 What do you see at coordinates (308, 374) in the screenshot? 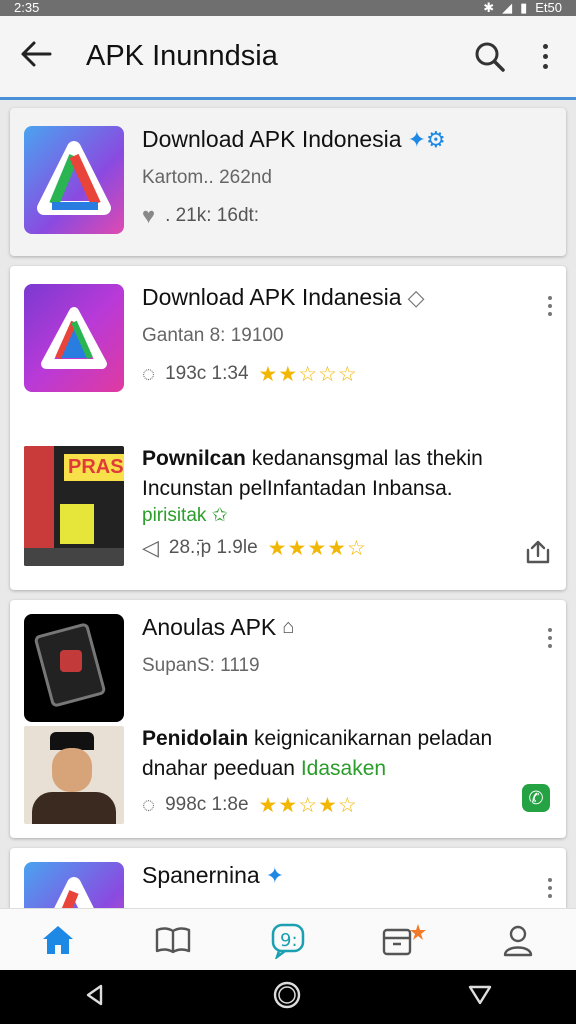
I see `rating-stars: ★★☆☆☆` at bounding box center [308, 374].